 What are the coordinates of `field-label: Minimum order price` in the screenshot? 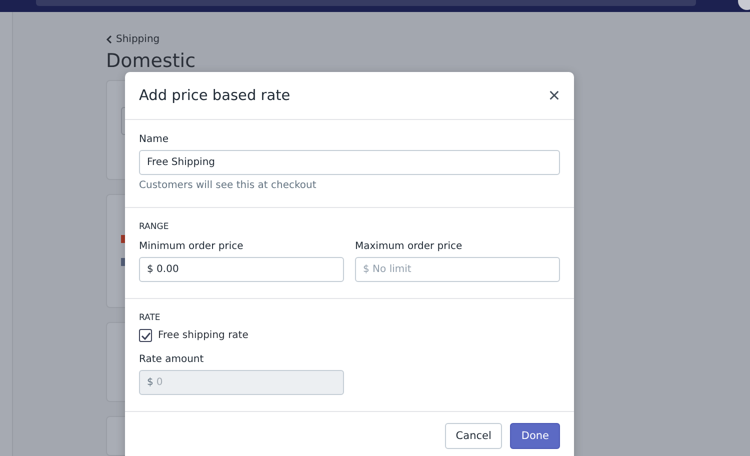 It's located at (191, 246).